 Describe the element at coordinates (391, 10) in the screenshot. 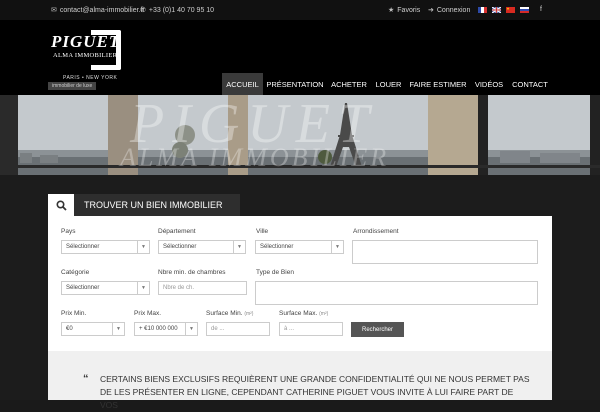

I see `star-icon: ★` at that location.